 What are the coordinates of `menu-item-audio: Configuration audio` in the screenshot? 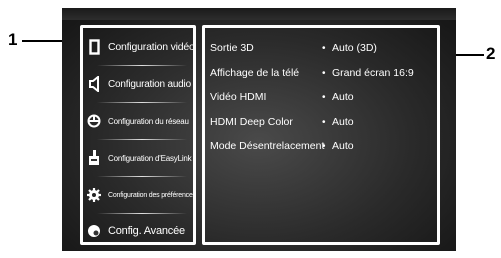 It's located at (138, 84).